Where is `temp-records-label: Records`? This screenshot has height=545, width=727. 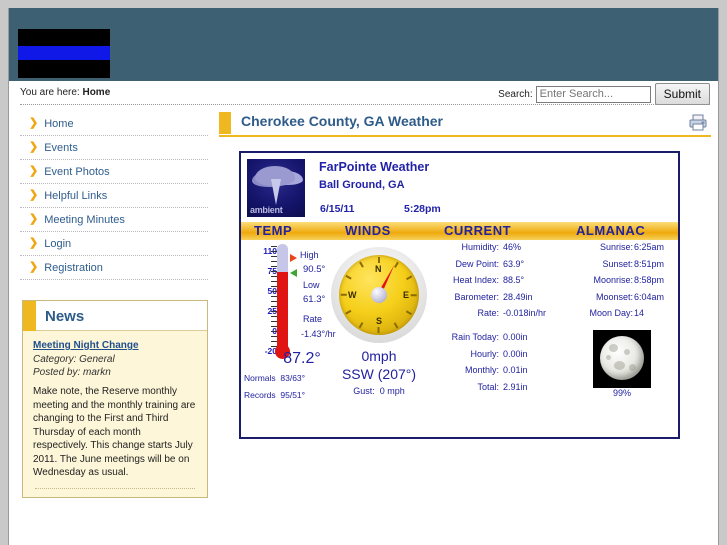 temp-records-label: Records is located at coordinates (260, 395).